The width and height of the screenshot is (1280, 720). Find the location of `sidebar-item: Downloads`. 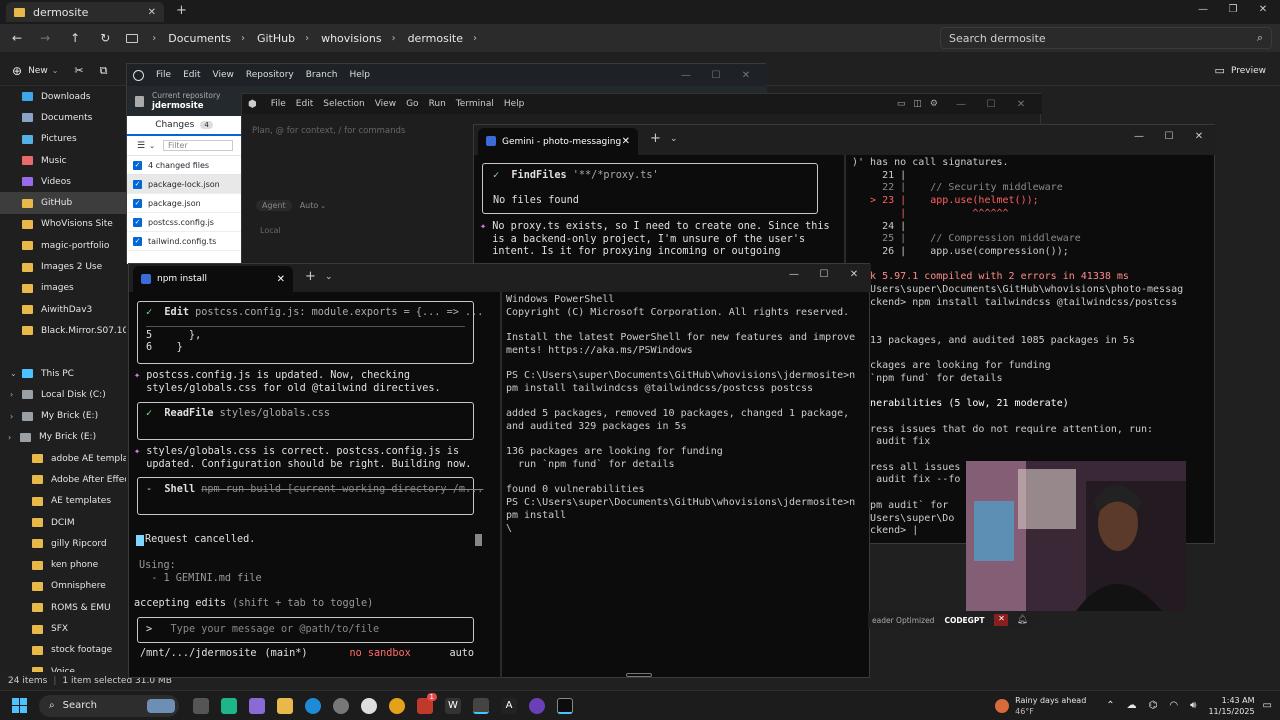

sidebar-item: Downloads is located at coordinates (63, 96).